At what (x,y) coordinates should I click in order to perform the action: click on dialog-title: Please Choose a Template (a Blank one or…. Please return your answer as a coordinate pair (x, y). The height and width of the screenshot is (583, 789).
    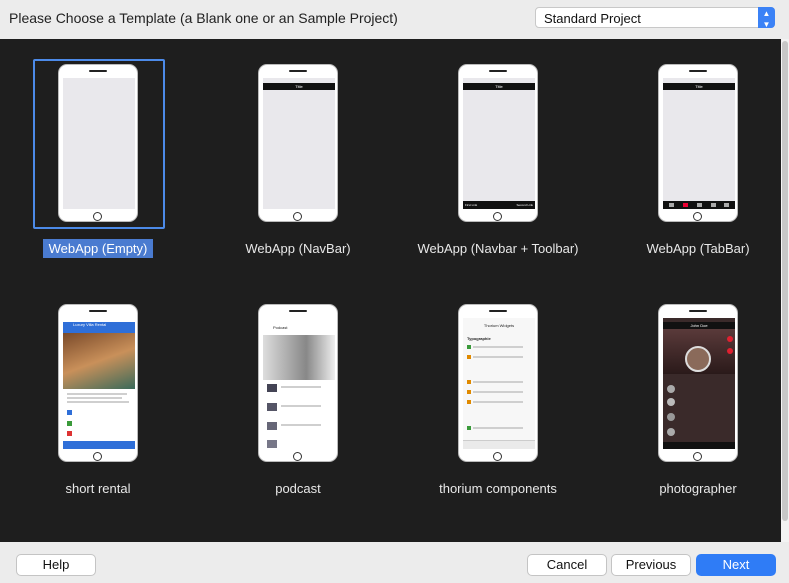
    Looking at the image, I should click on (203, 18).